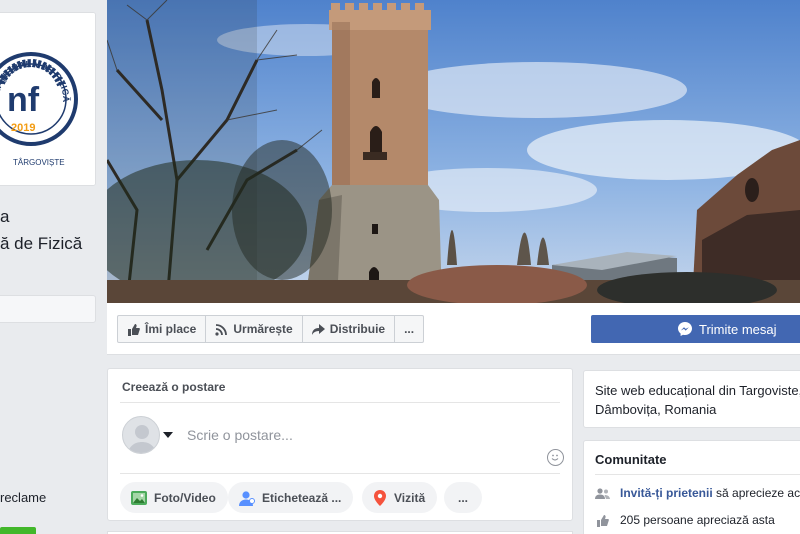 This screenshot has height=534, width=800. I want to click on contest-logo-image: nf 2019 NAȚIONALĂ DE FIZICĂ TÂRGOVIȘTE, so click(47, 99).